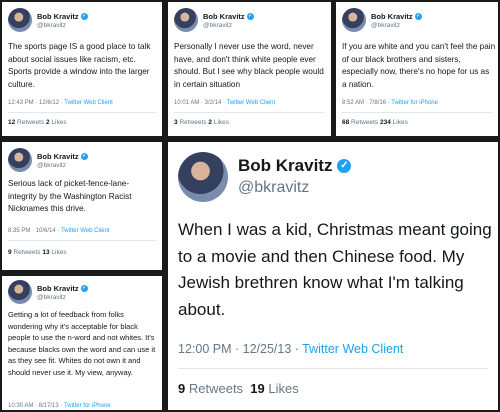  I want to click on tweet-meta: 12:43 PM · 12/6/12 · Twitter Web Client, so click(60, 103).